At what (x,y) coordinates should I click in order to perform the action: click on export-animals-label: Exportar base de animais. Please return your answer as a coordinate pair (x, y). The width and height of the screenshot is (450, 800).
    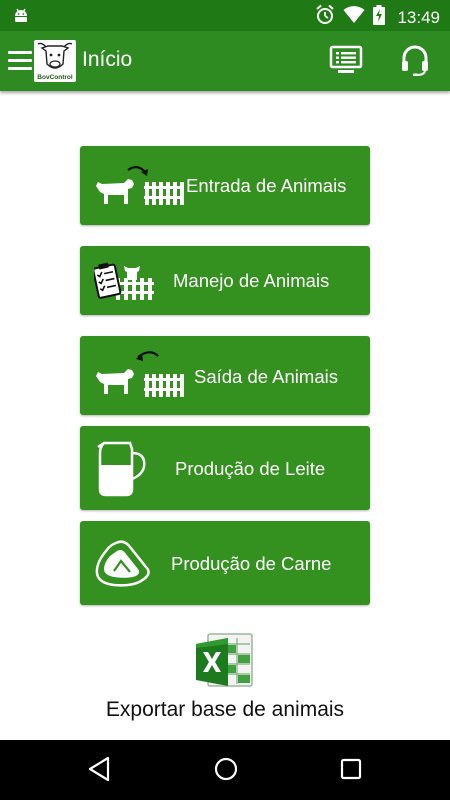
    Looking at the image, I should click on (225, 709).